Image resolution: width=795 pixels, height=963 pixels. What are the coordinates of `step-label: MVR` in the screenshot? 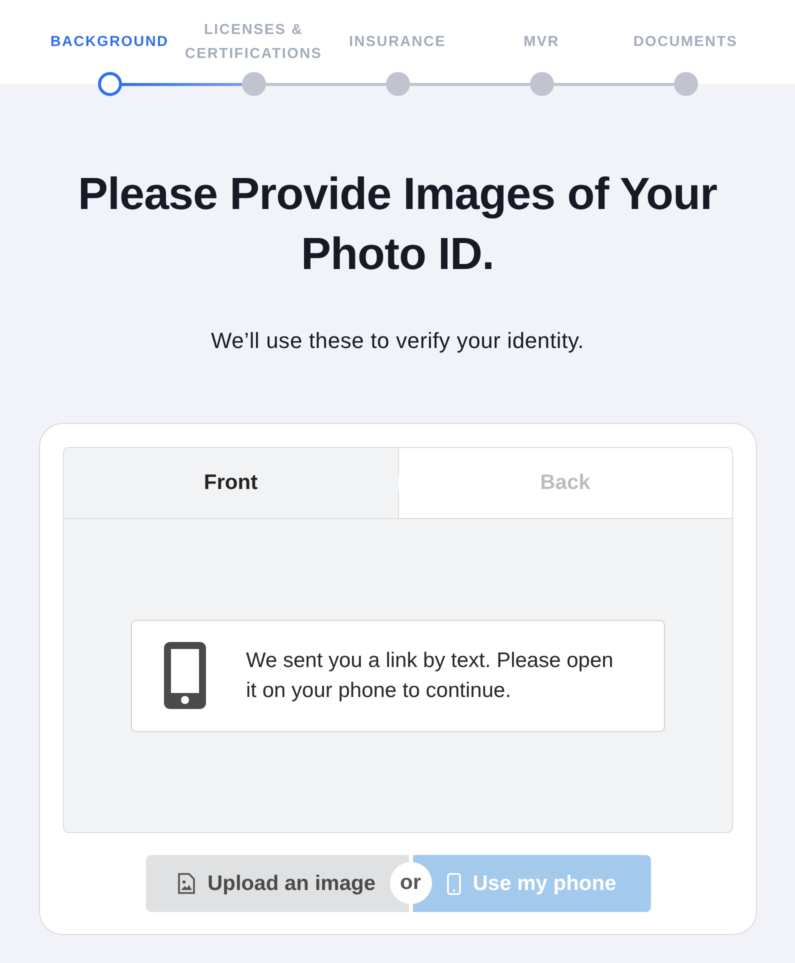 It's located at (542, 42).